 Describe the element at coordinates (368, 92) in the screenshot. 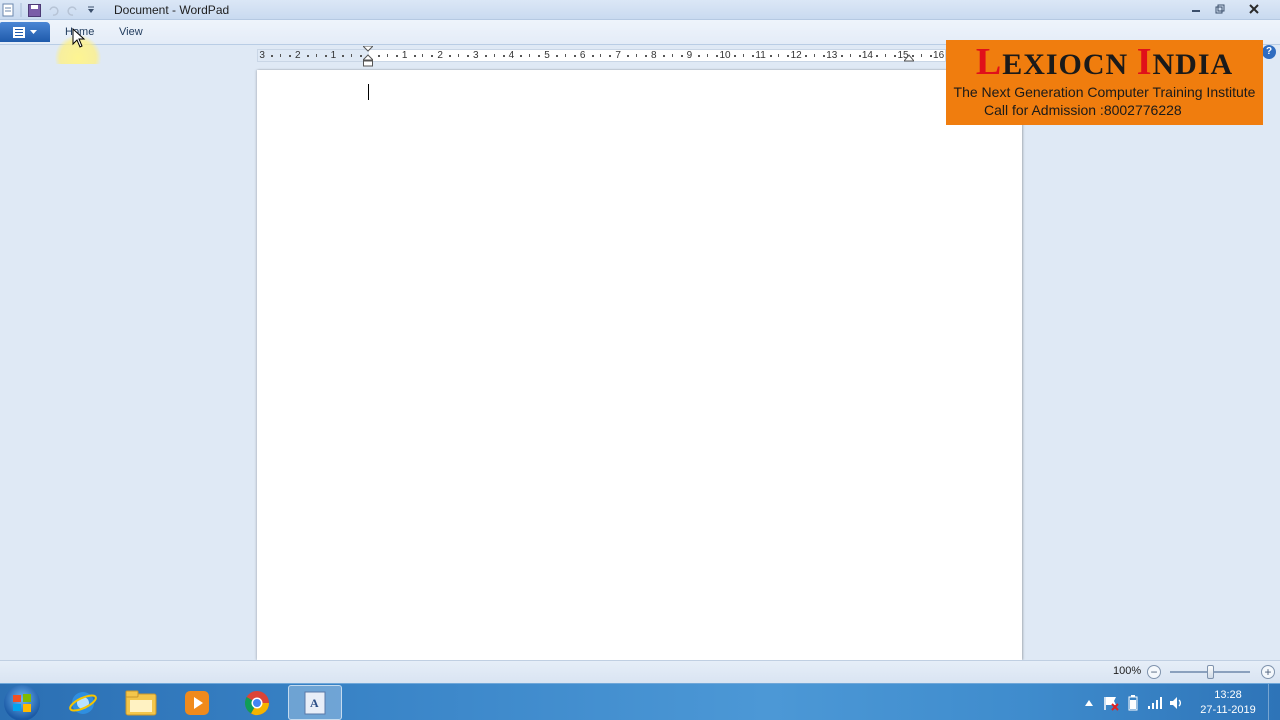

I see `text-caret` at that location.